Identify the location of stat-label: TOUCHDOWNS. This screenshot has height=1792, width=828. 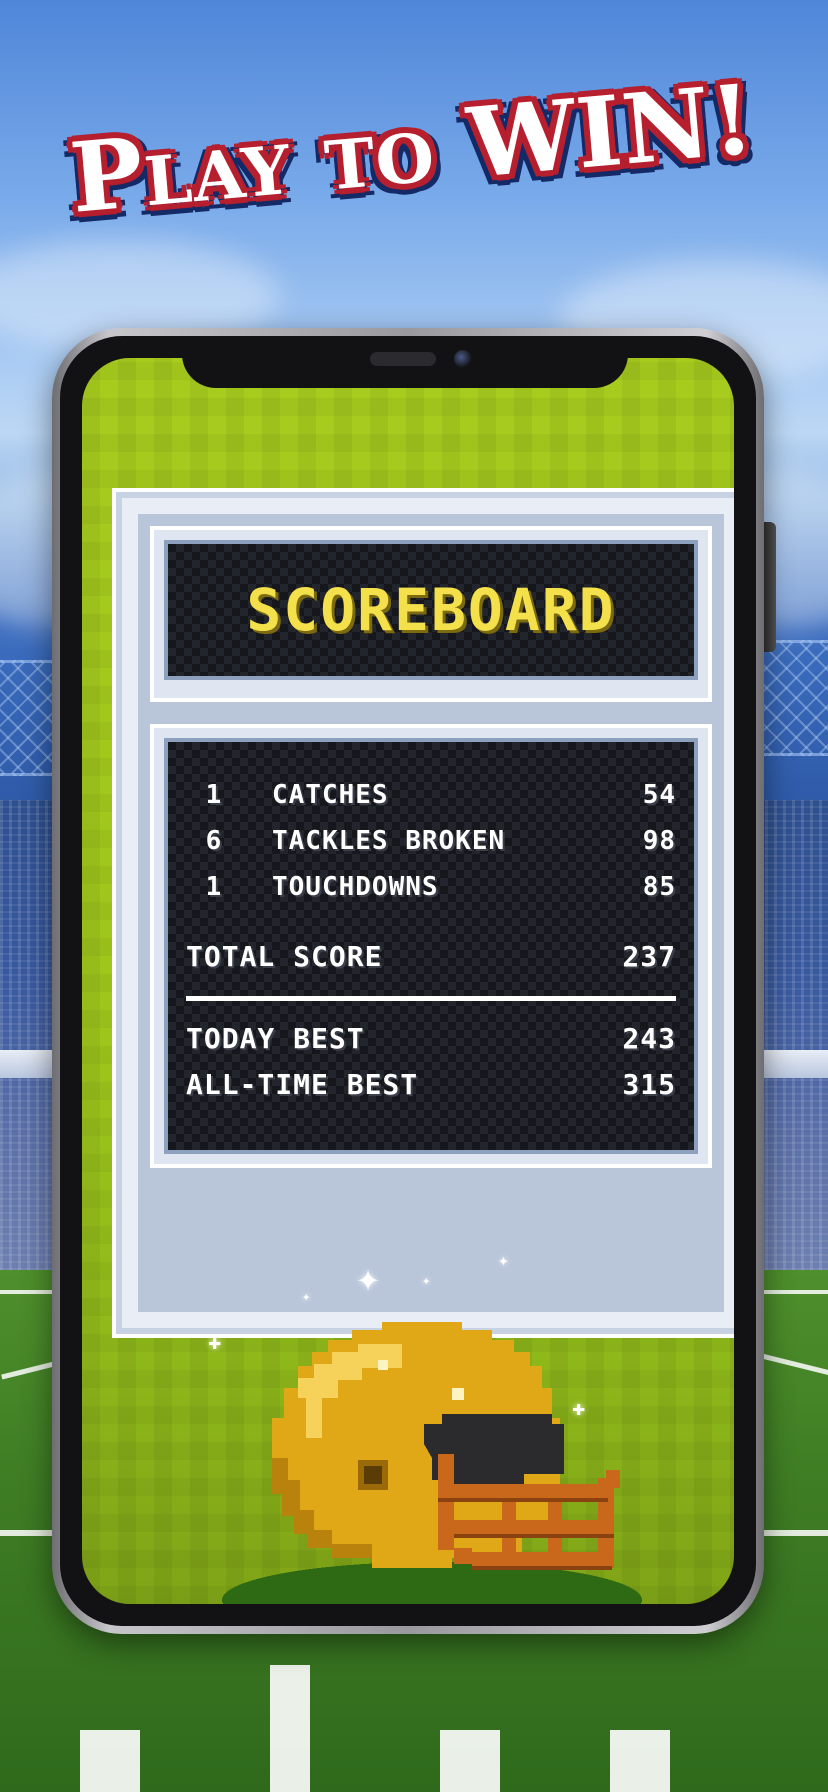
(355, 887).